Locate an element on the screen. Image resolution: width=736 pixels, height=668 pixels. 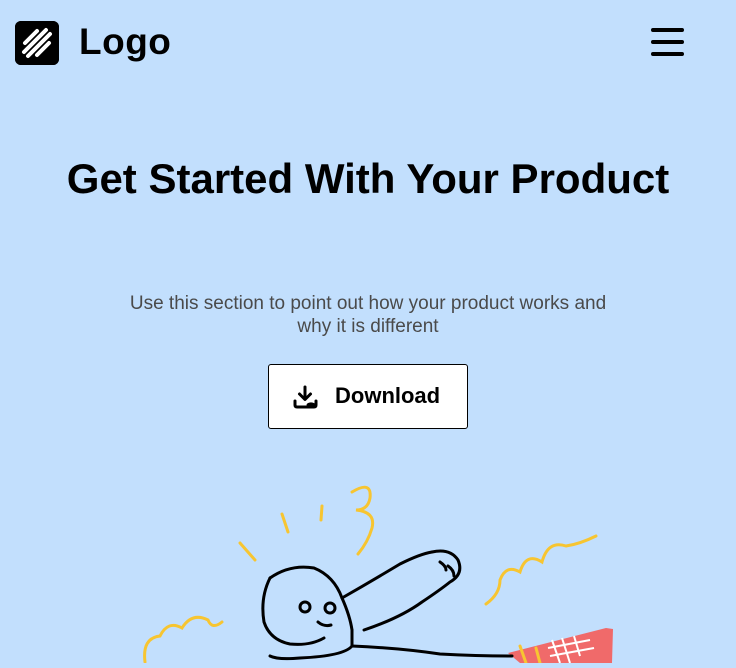
header: Logo is located at coordinates (368, 43).